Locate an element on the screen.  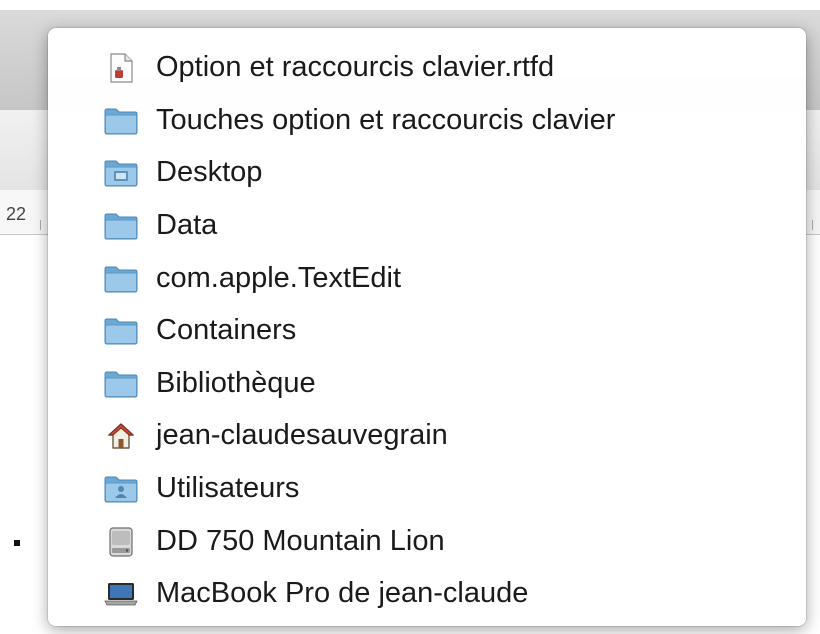
menu-item-label: Touches option et raccourcis clavier is located at coordinates (386, 119).